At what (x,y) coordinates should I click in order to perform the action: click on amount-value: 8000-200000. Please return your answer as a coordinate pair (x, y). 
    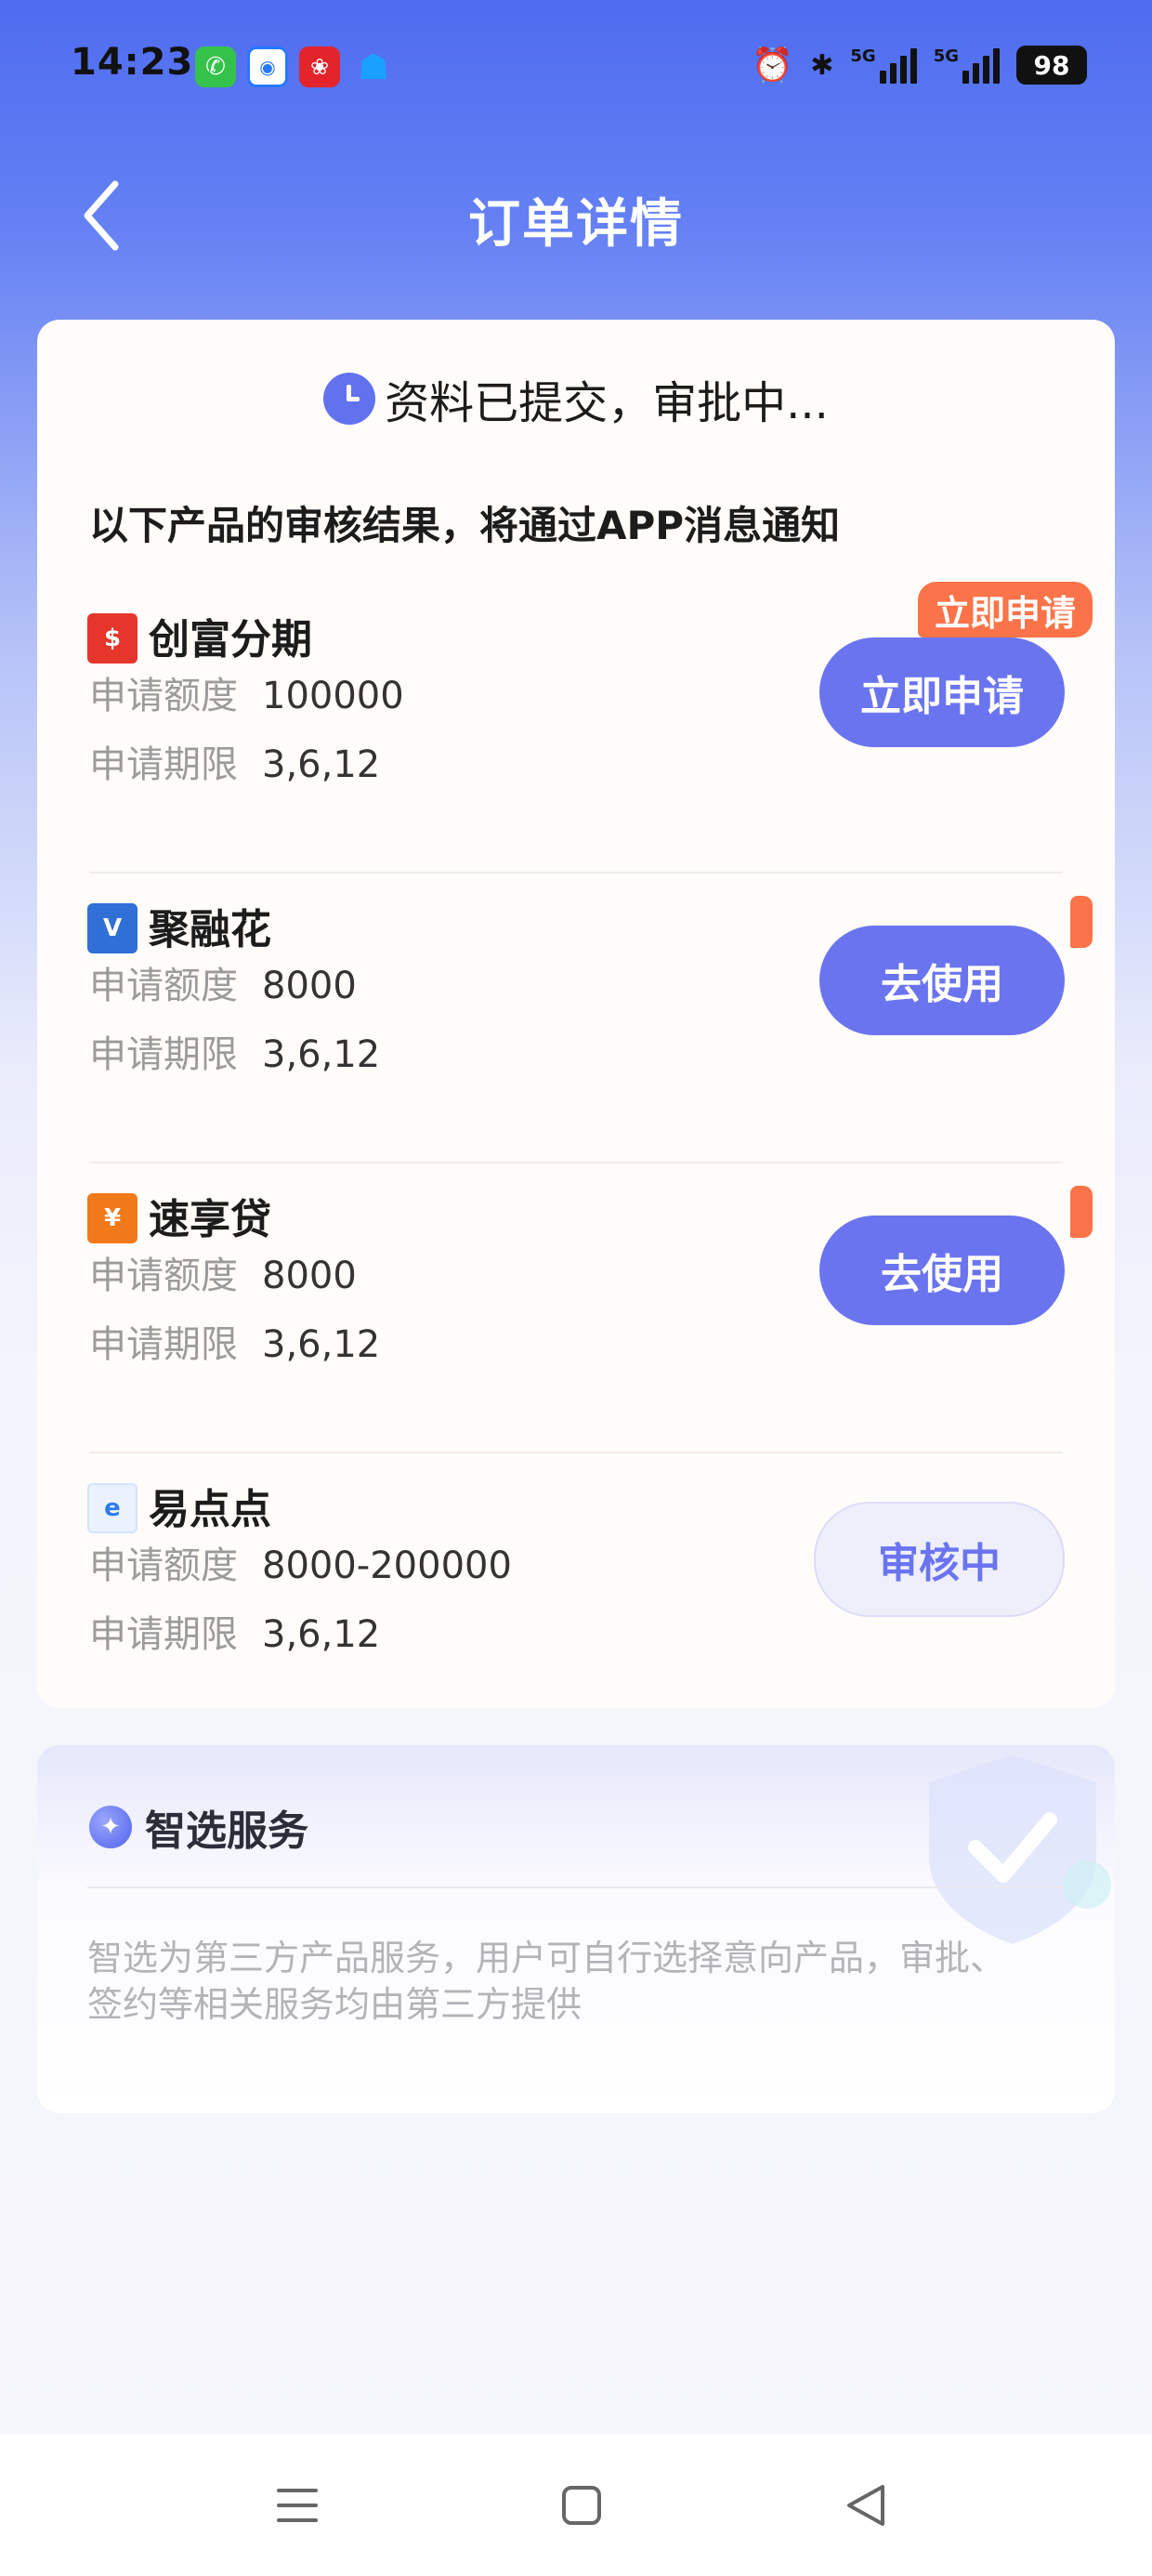
    Looking at the image, I should click on (387, 1565).